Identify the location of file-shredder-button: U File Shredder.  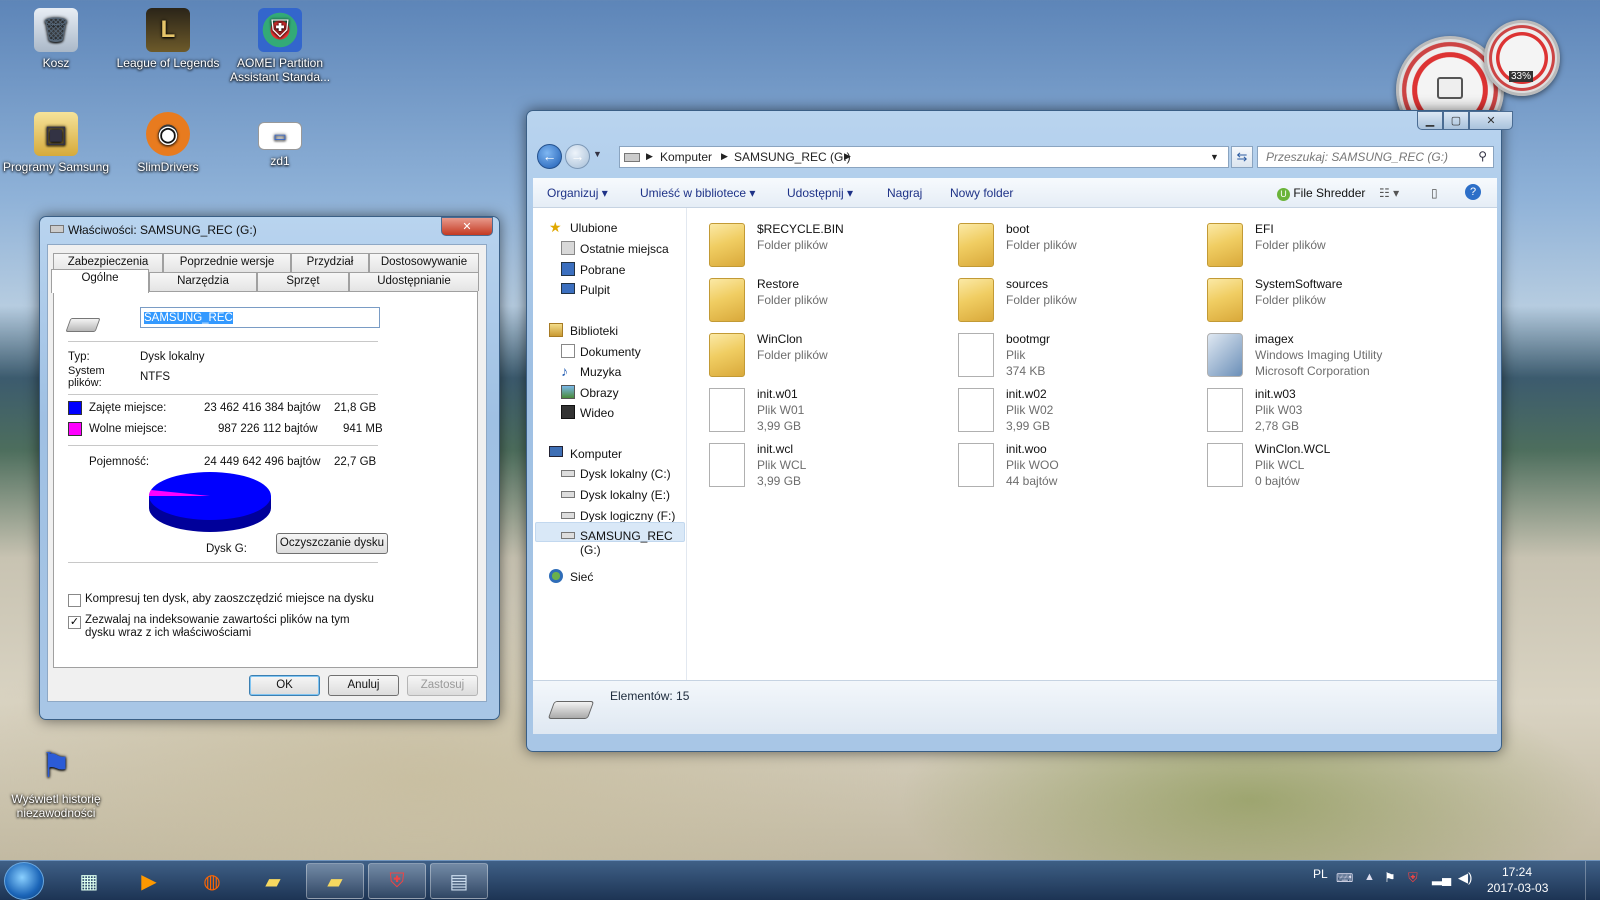
(1321, 193).